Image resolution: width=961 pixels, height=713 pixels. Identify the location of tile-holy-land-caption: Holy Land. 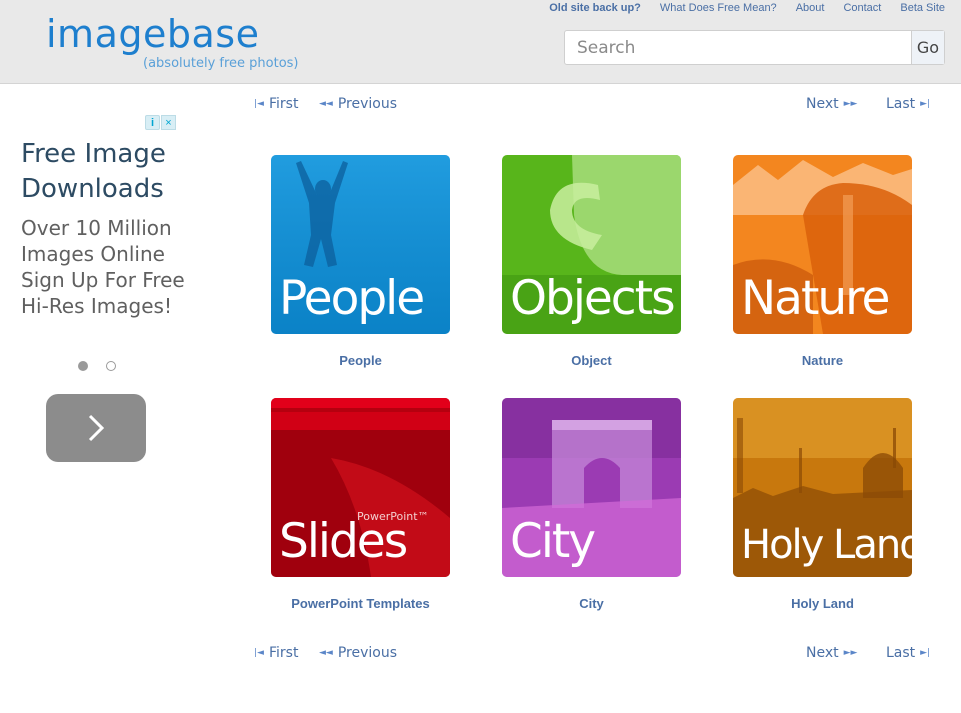
(822, 603).